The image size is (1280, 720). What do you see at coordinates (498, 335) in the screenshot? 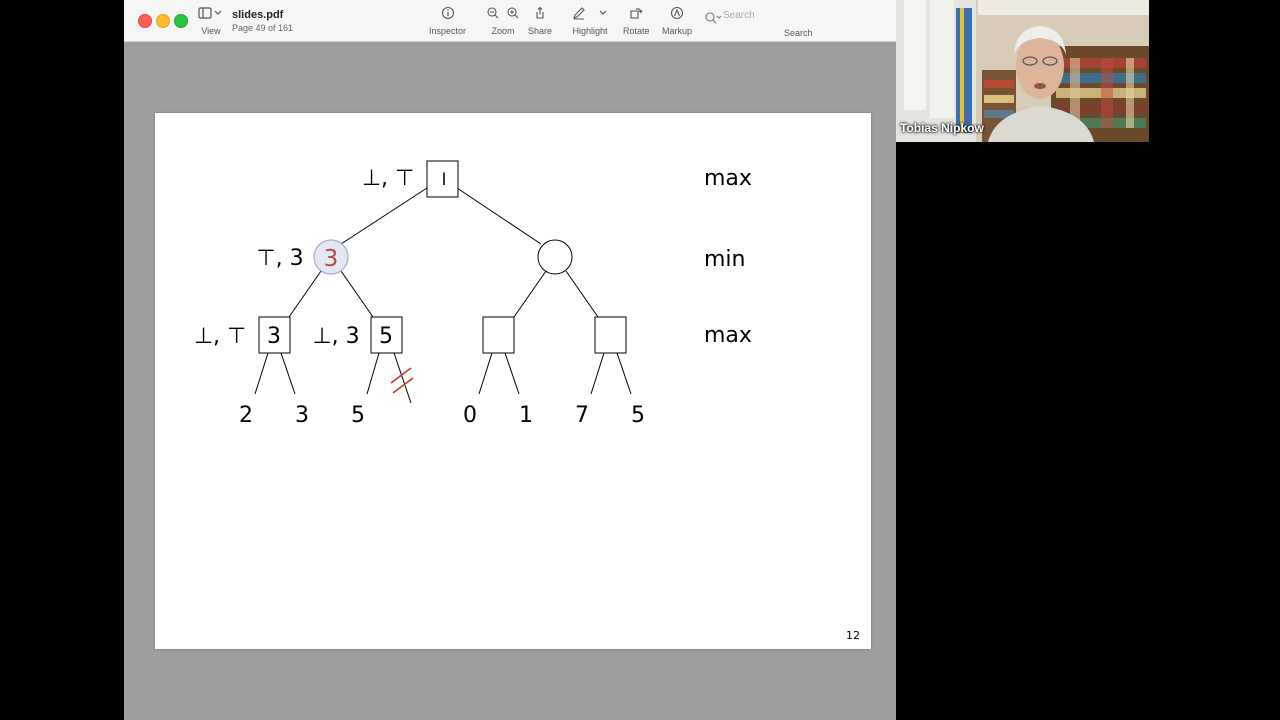
I see `max-node-rl` at bounding box center [498, 335].